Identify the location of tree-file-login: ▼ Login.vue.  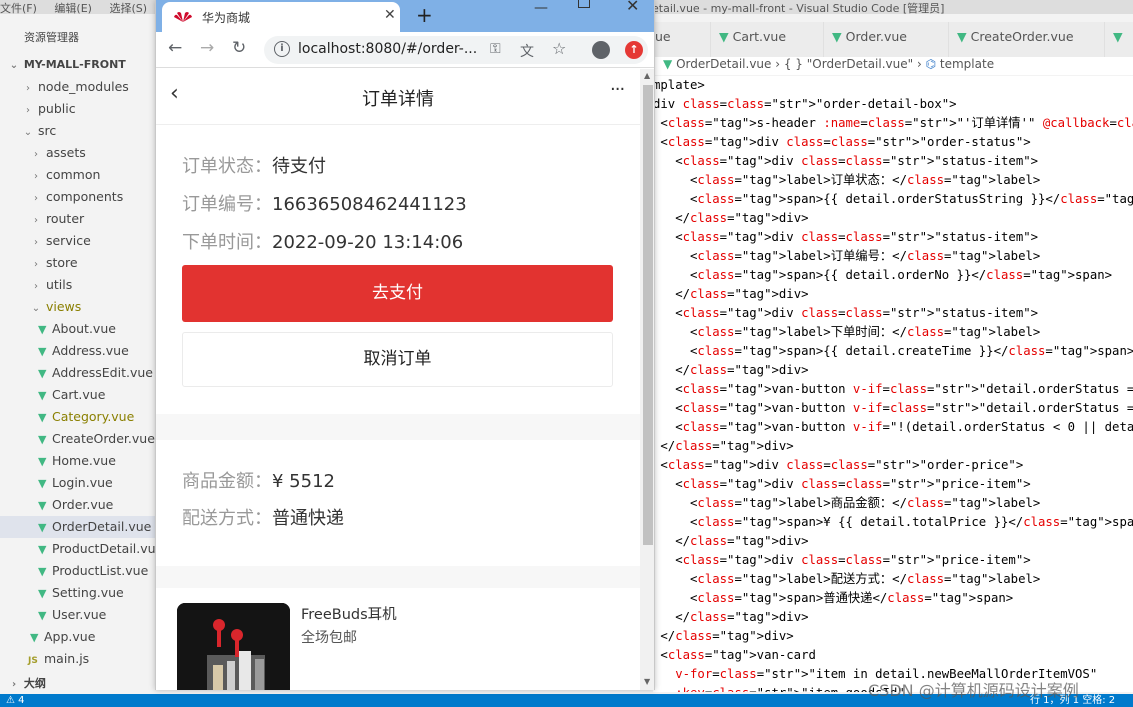
(79, 483).